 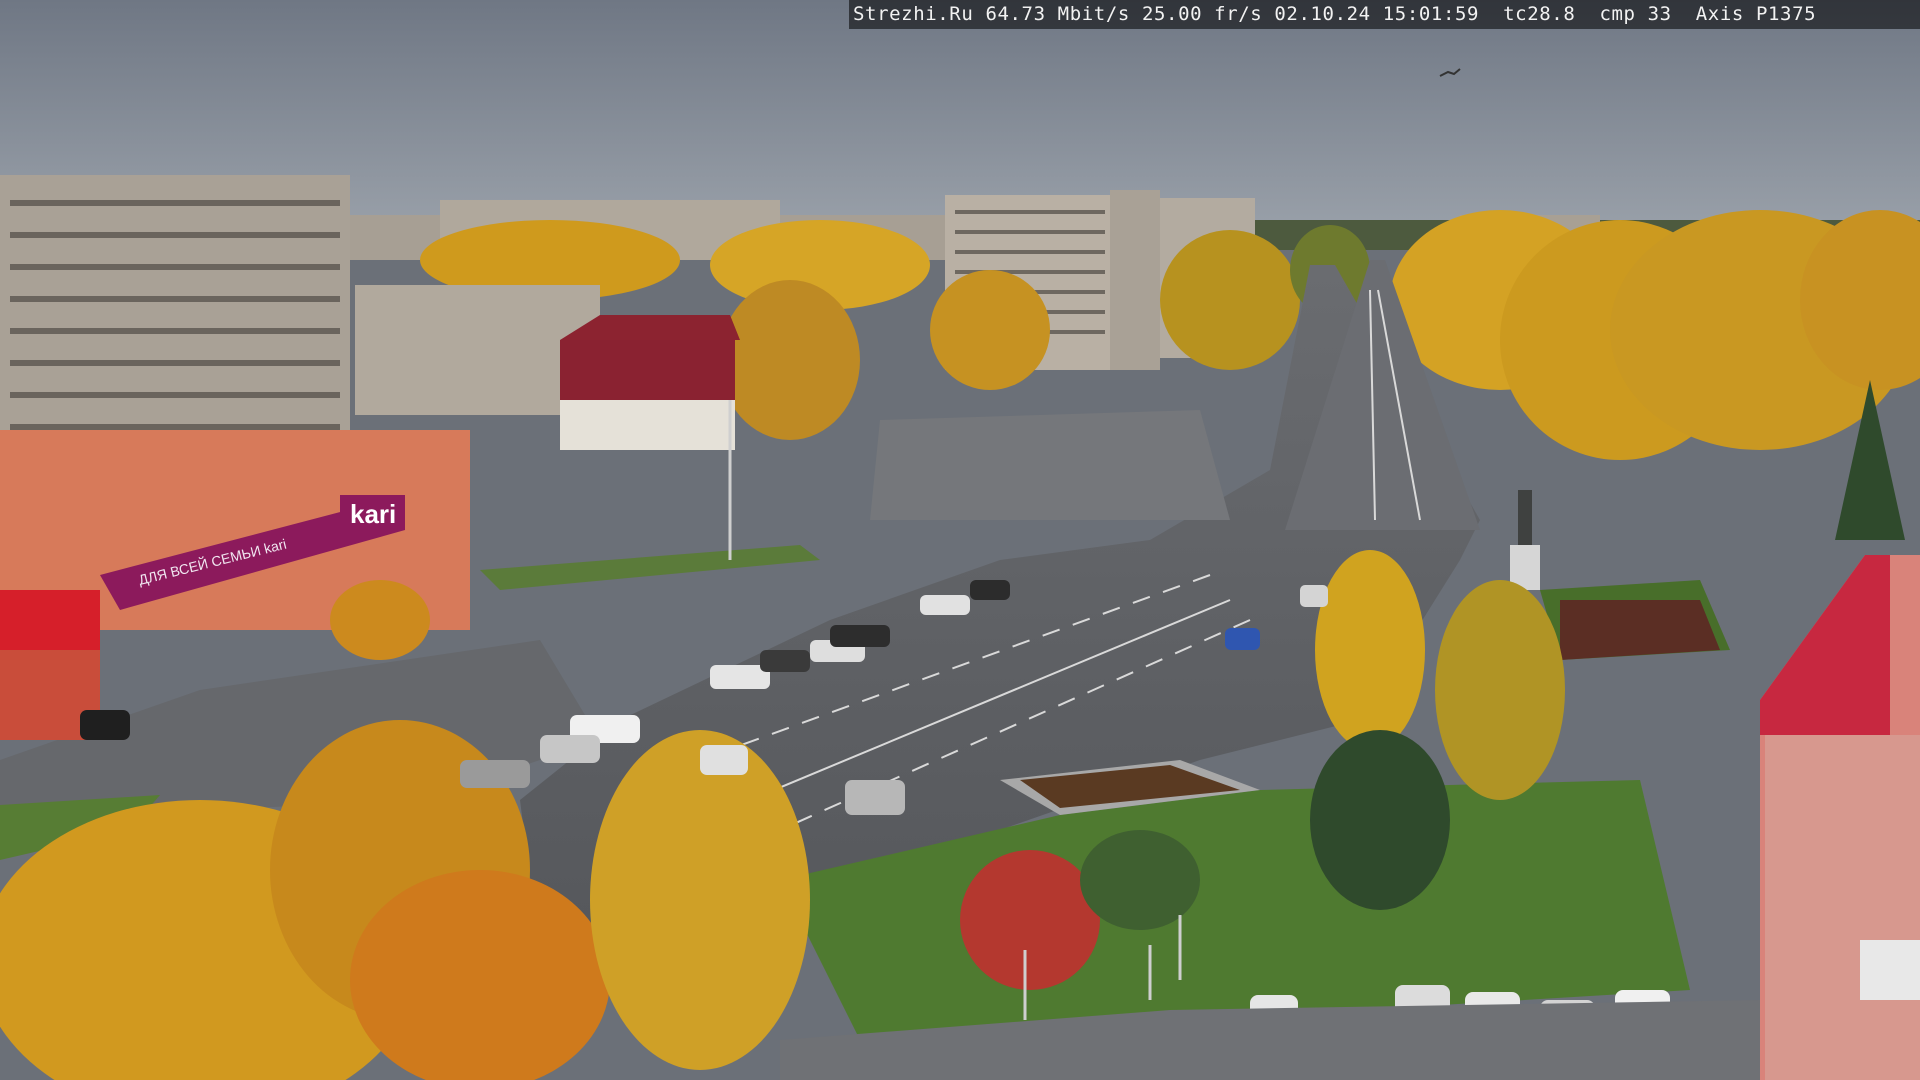 What do you see at coordinates (1525, 540) in the screenshot?
I see `monument` at bounding box center [1525, 540].